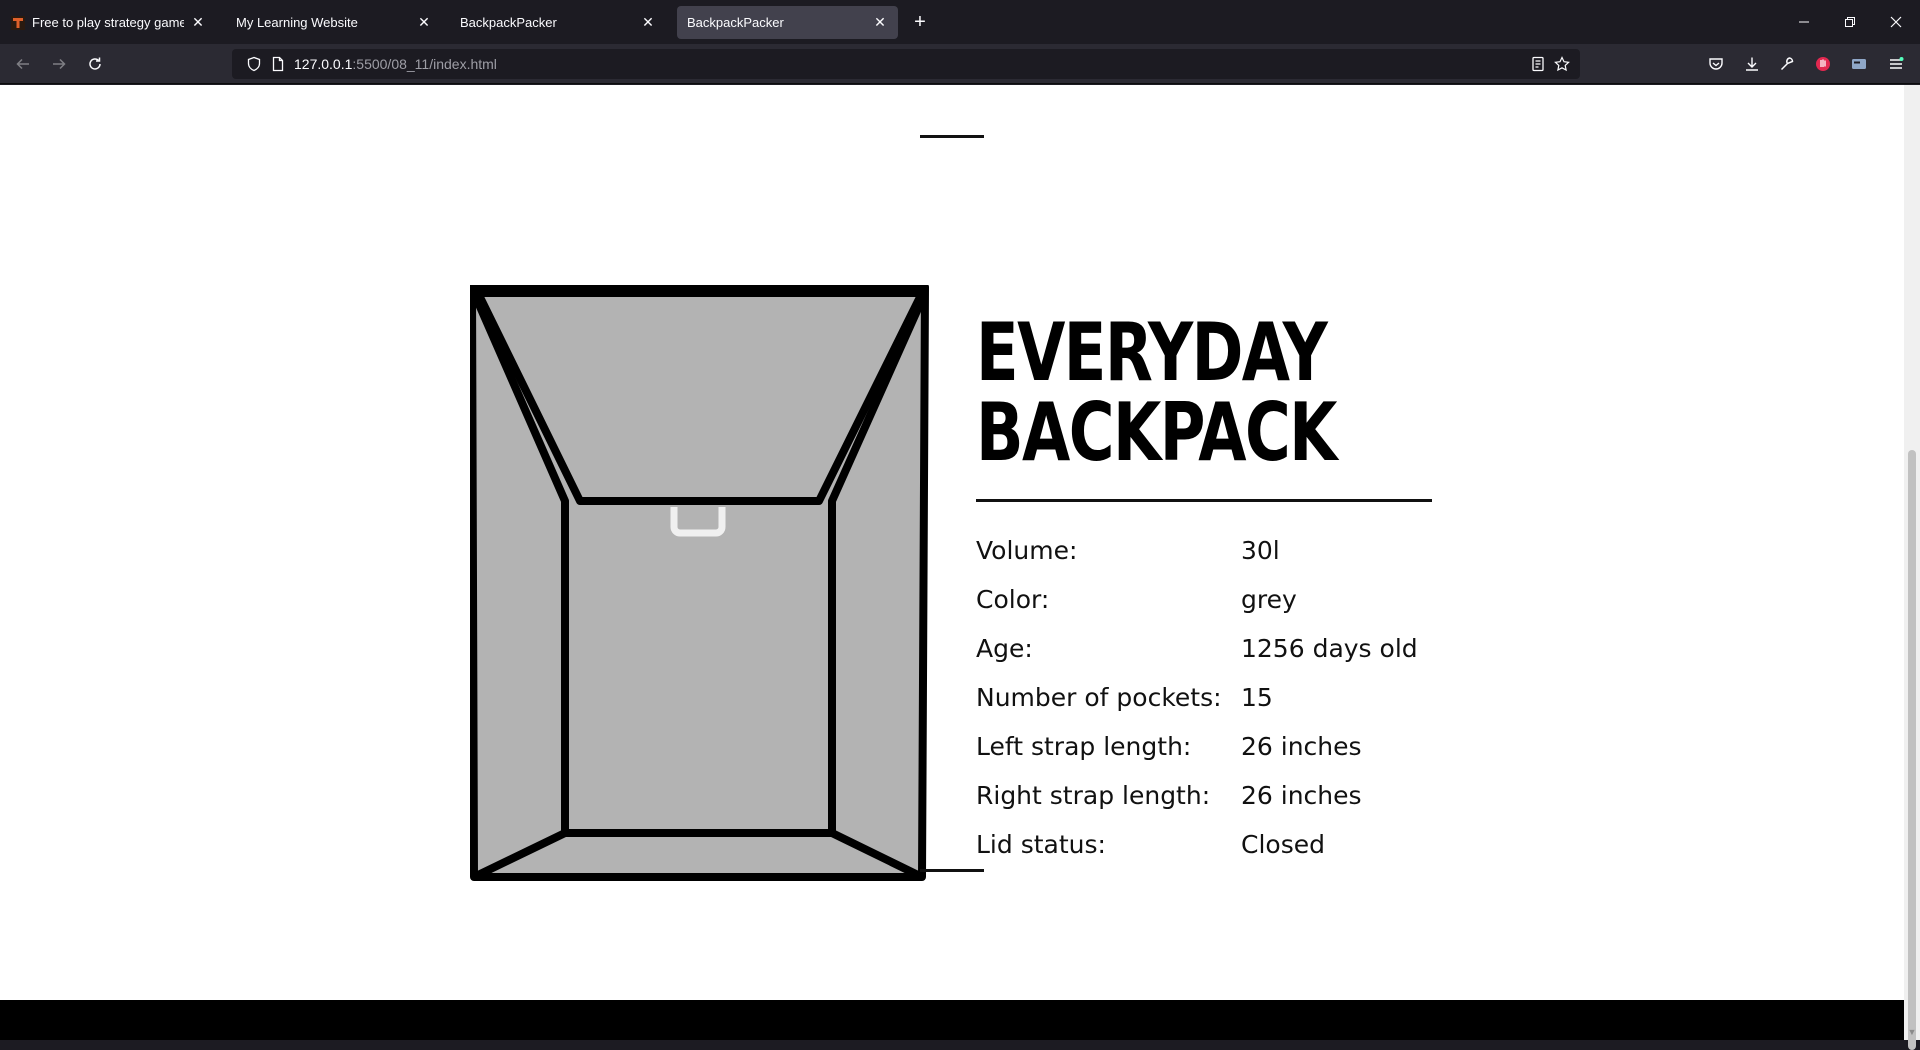 The height and width of the screenshot is (1050, 1920). Describe the element at coordinates (1562, 66) in the screenshot. I see `star-icon` at that location.